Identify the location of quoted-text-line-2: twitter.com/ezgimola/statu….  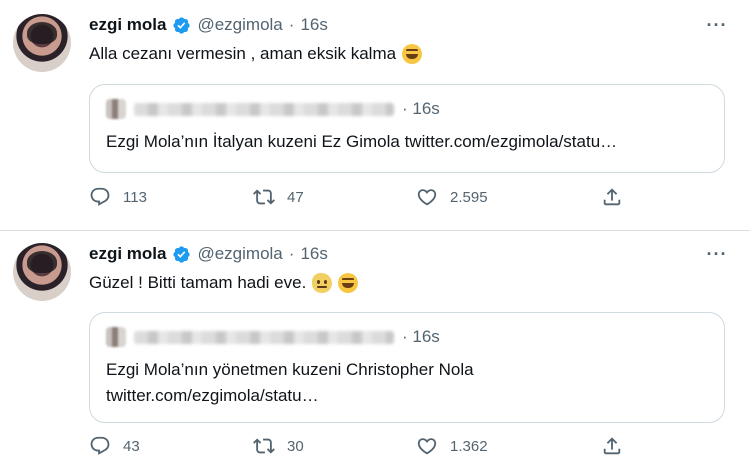
(212, 395).